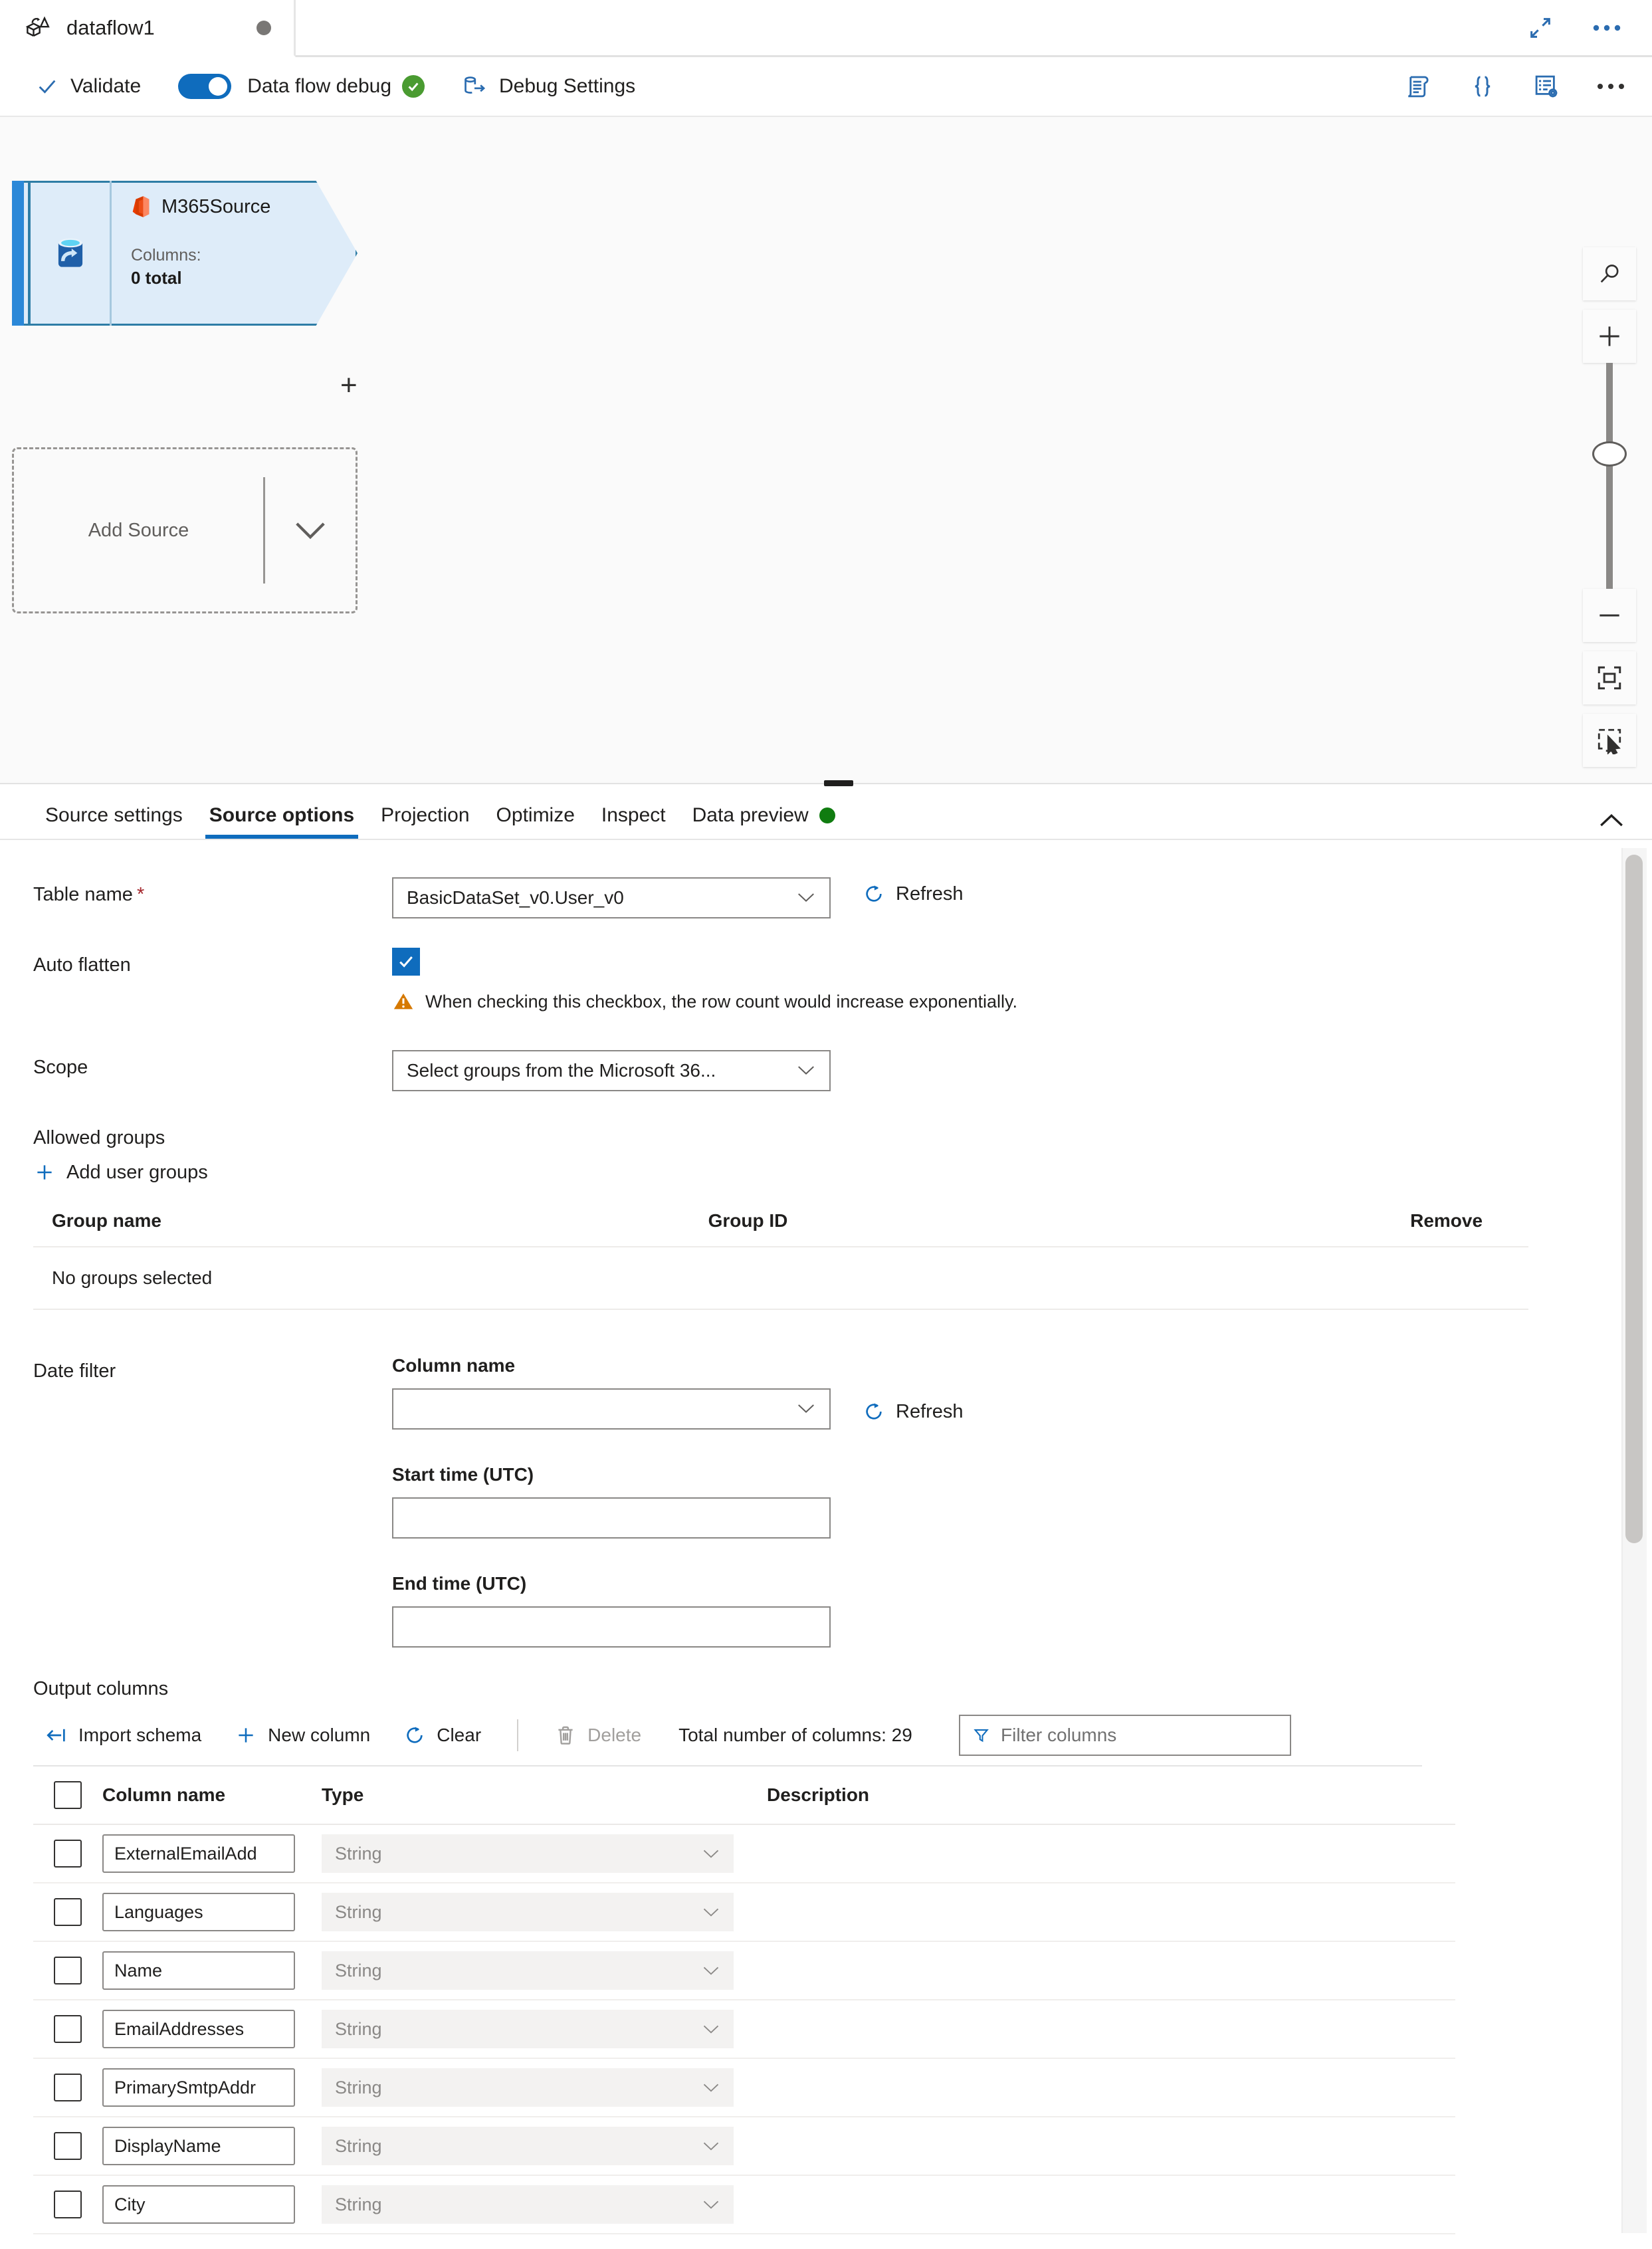 The height and width of the screenshot is (2249, 1652). Describe the element at coordinates (1610, 678) in the screenshot. I see `fit-to-screen-icon` at that location.